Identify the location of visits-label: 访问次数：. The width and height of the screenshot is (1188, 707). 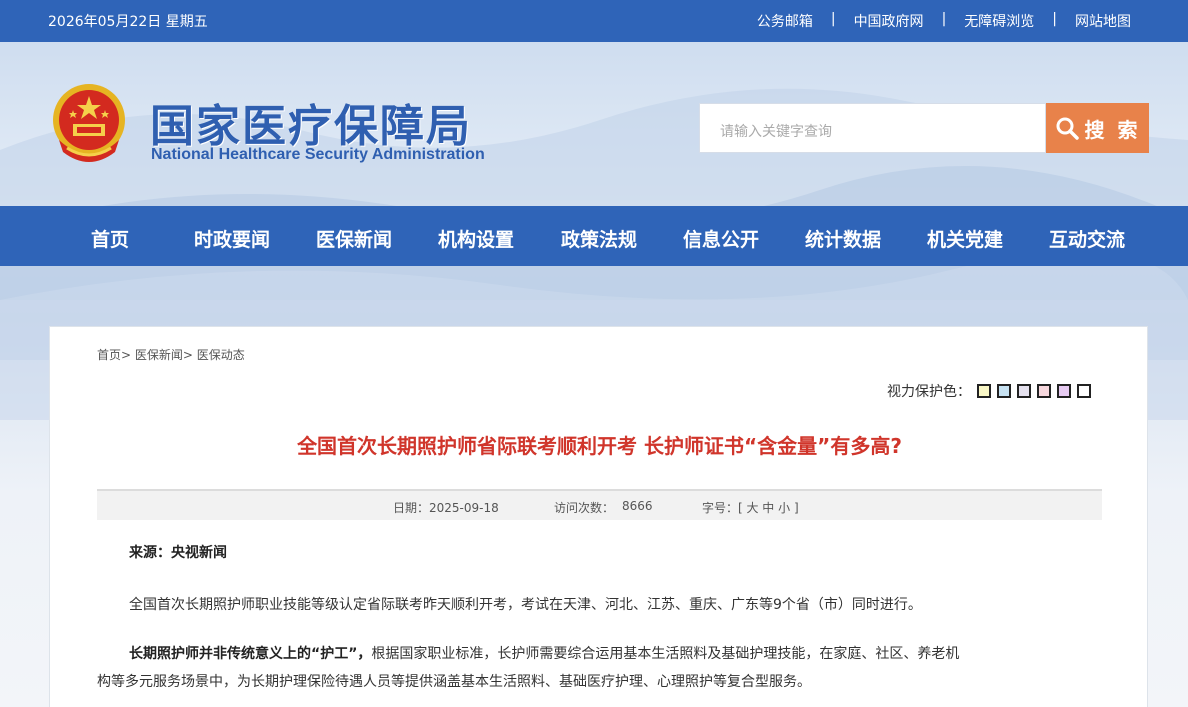
(584, 508).